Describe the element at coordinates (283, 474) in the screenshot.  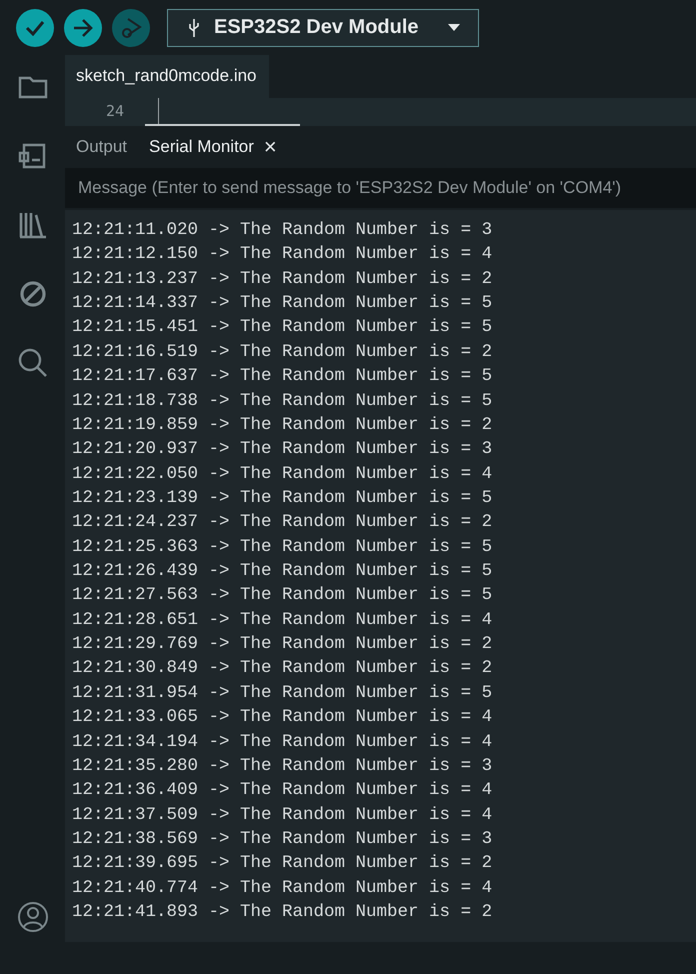
I see `log-line: 12:21:22.050 -> The Random Number is = 4` at that location.